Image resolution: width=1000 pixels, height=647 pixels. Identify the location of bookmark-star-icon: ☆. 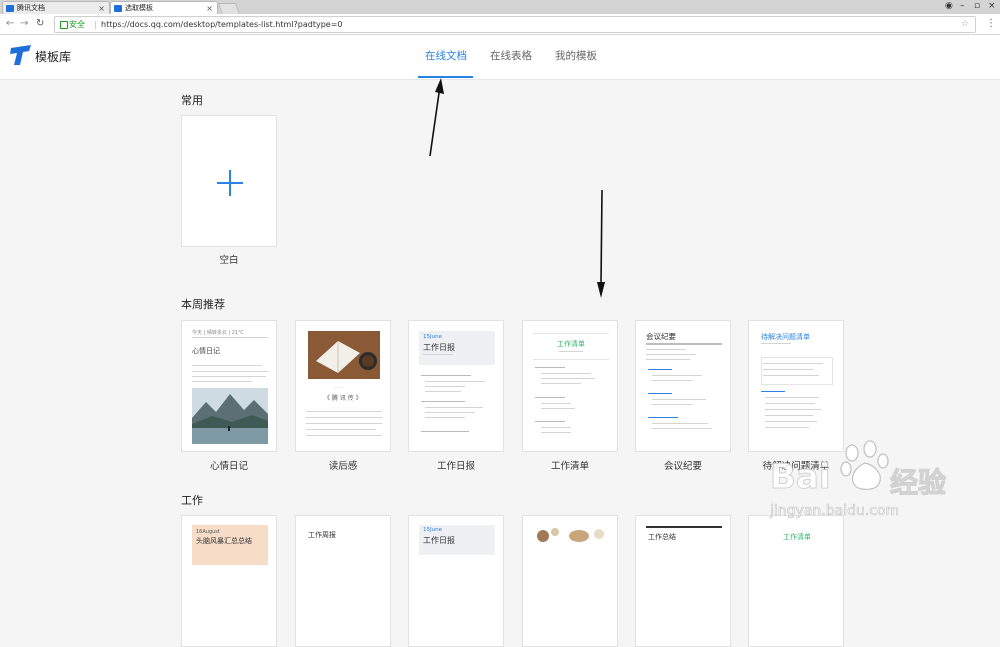
(965, 24).